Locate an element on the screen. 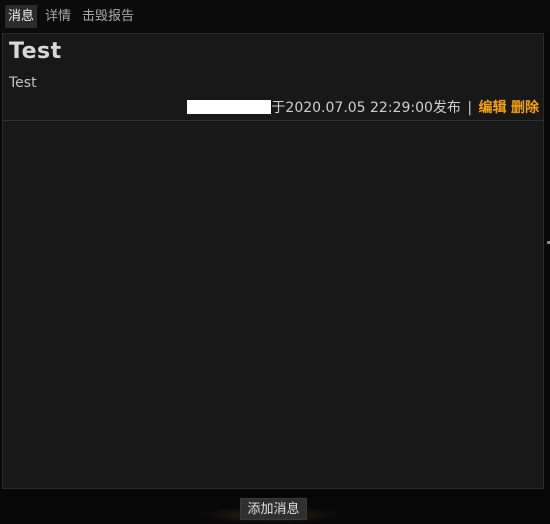 The width and height of the screenshot is (550, 524). message-timestamp: 于2020.07.05 22:29:00发布 is located at coordinates (366, 108).